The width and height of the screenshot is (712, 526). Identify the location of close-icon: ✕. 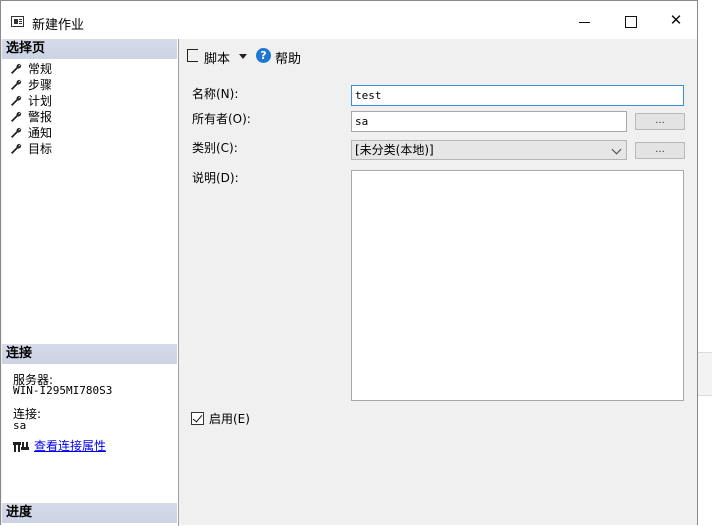
(676, 20).